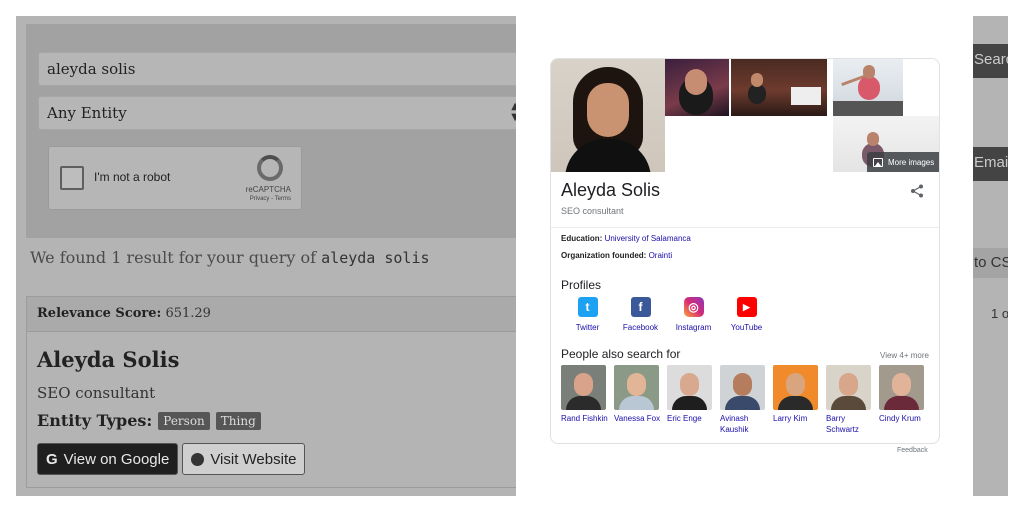  I want to click on person-card: Cindy Krum, so click(905, 400).